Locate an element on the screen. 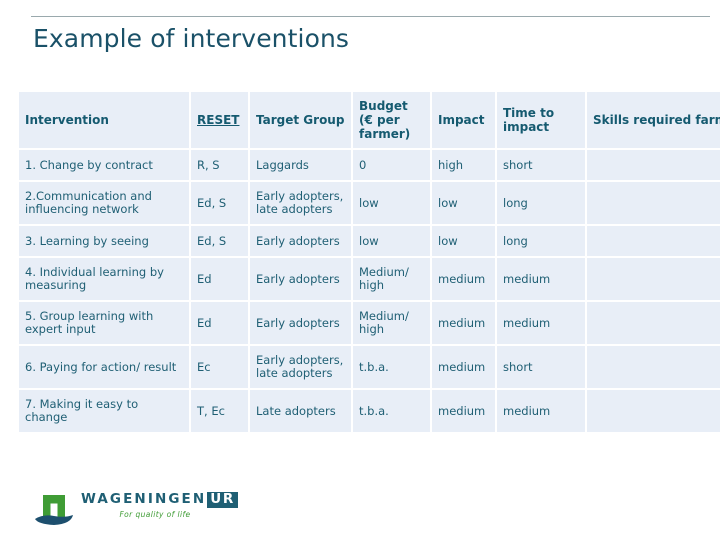 The height and width of the screenshot is (540, 720). header-divider is located at coordinates (370, 16).